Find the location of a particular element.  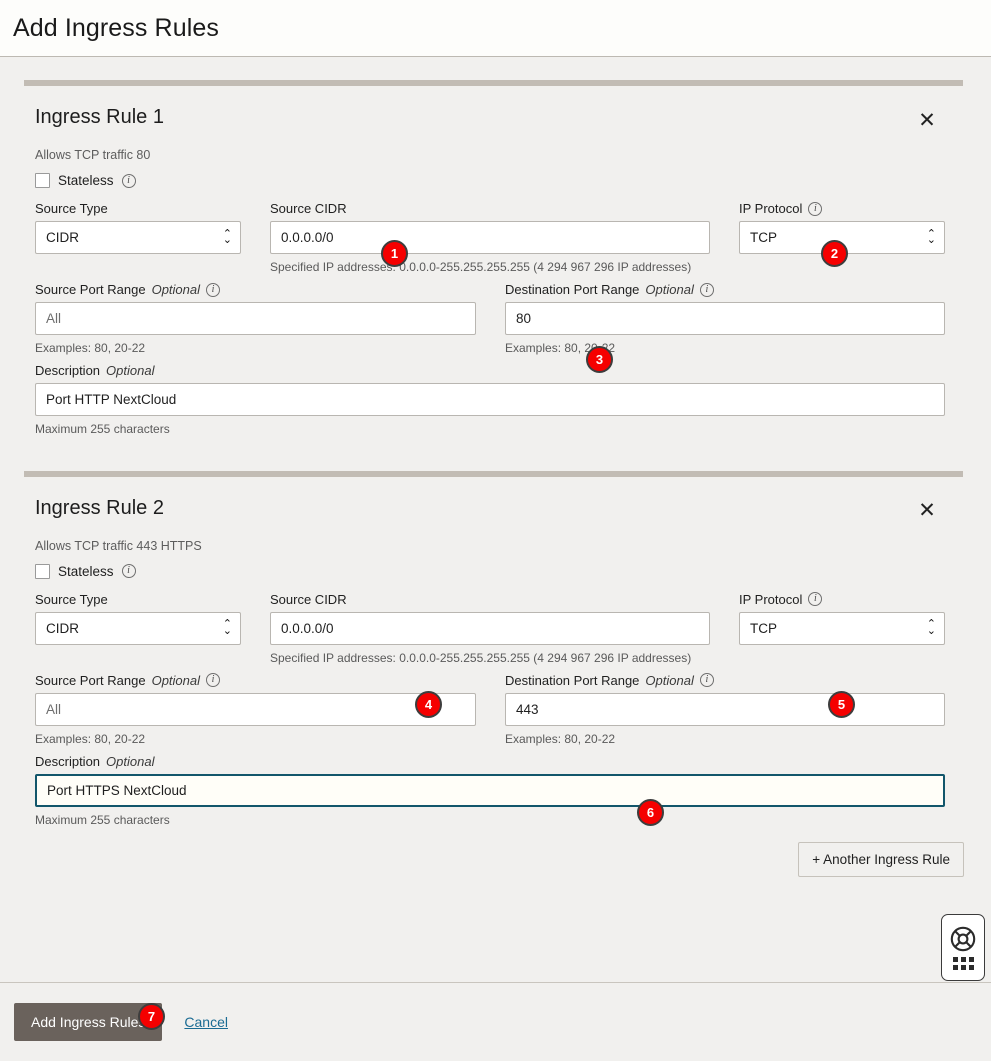

rule-1-stateless-row: Stateless i is located at coordinates (501, 180).